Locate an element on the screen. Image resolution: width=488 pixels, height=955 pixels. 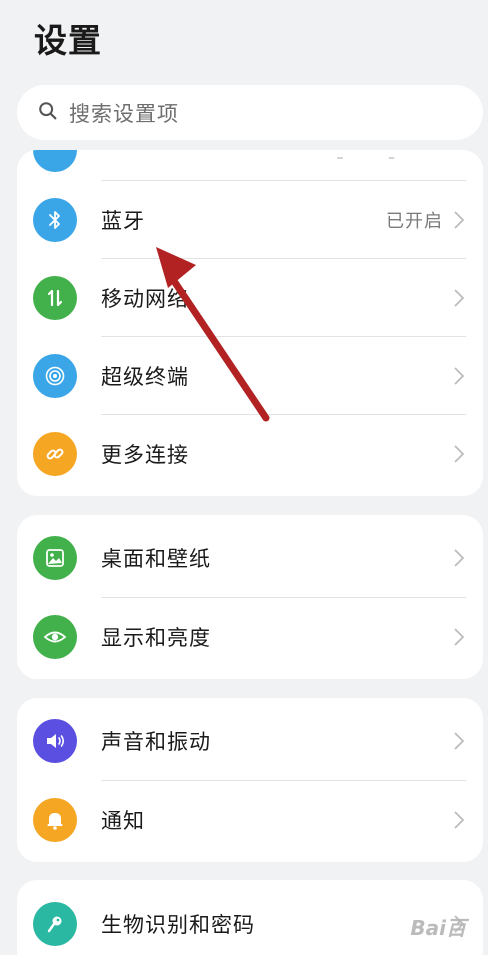
settings-item-more-connections: 更多连接 is located at coordinates (250, 454).